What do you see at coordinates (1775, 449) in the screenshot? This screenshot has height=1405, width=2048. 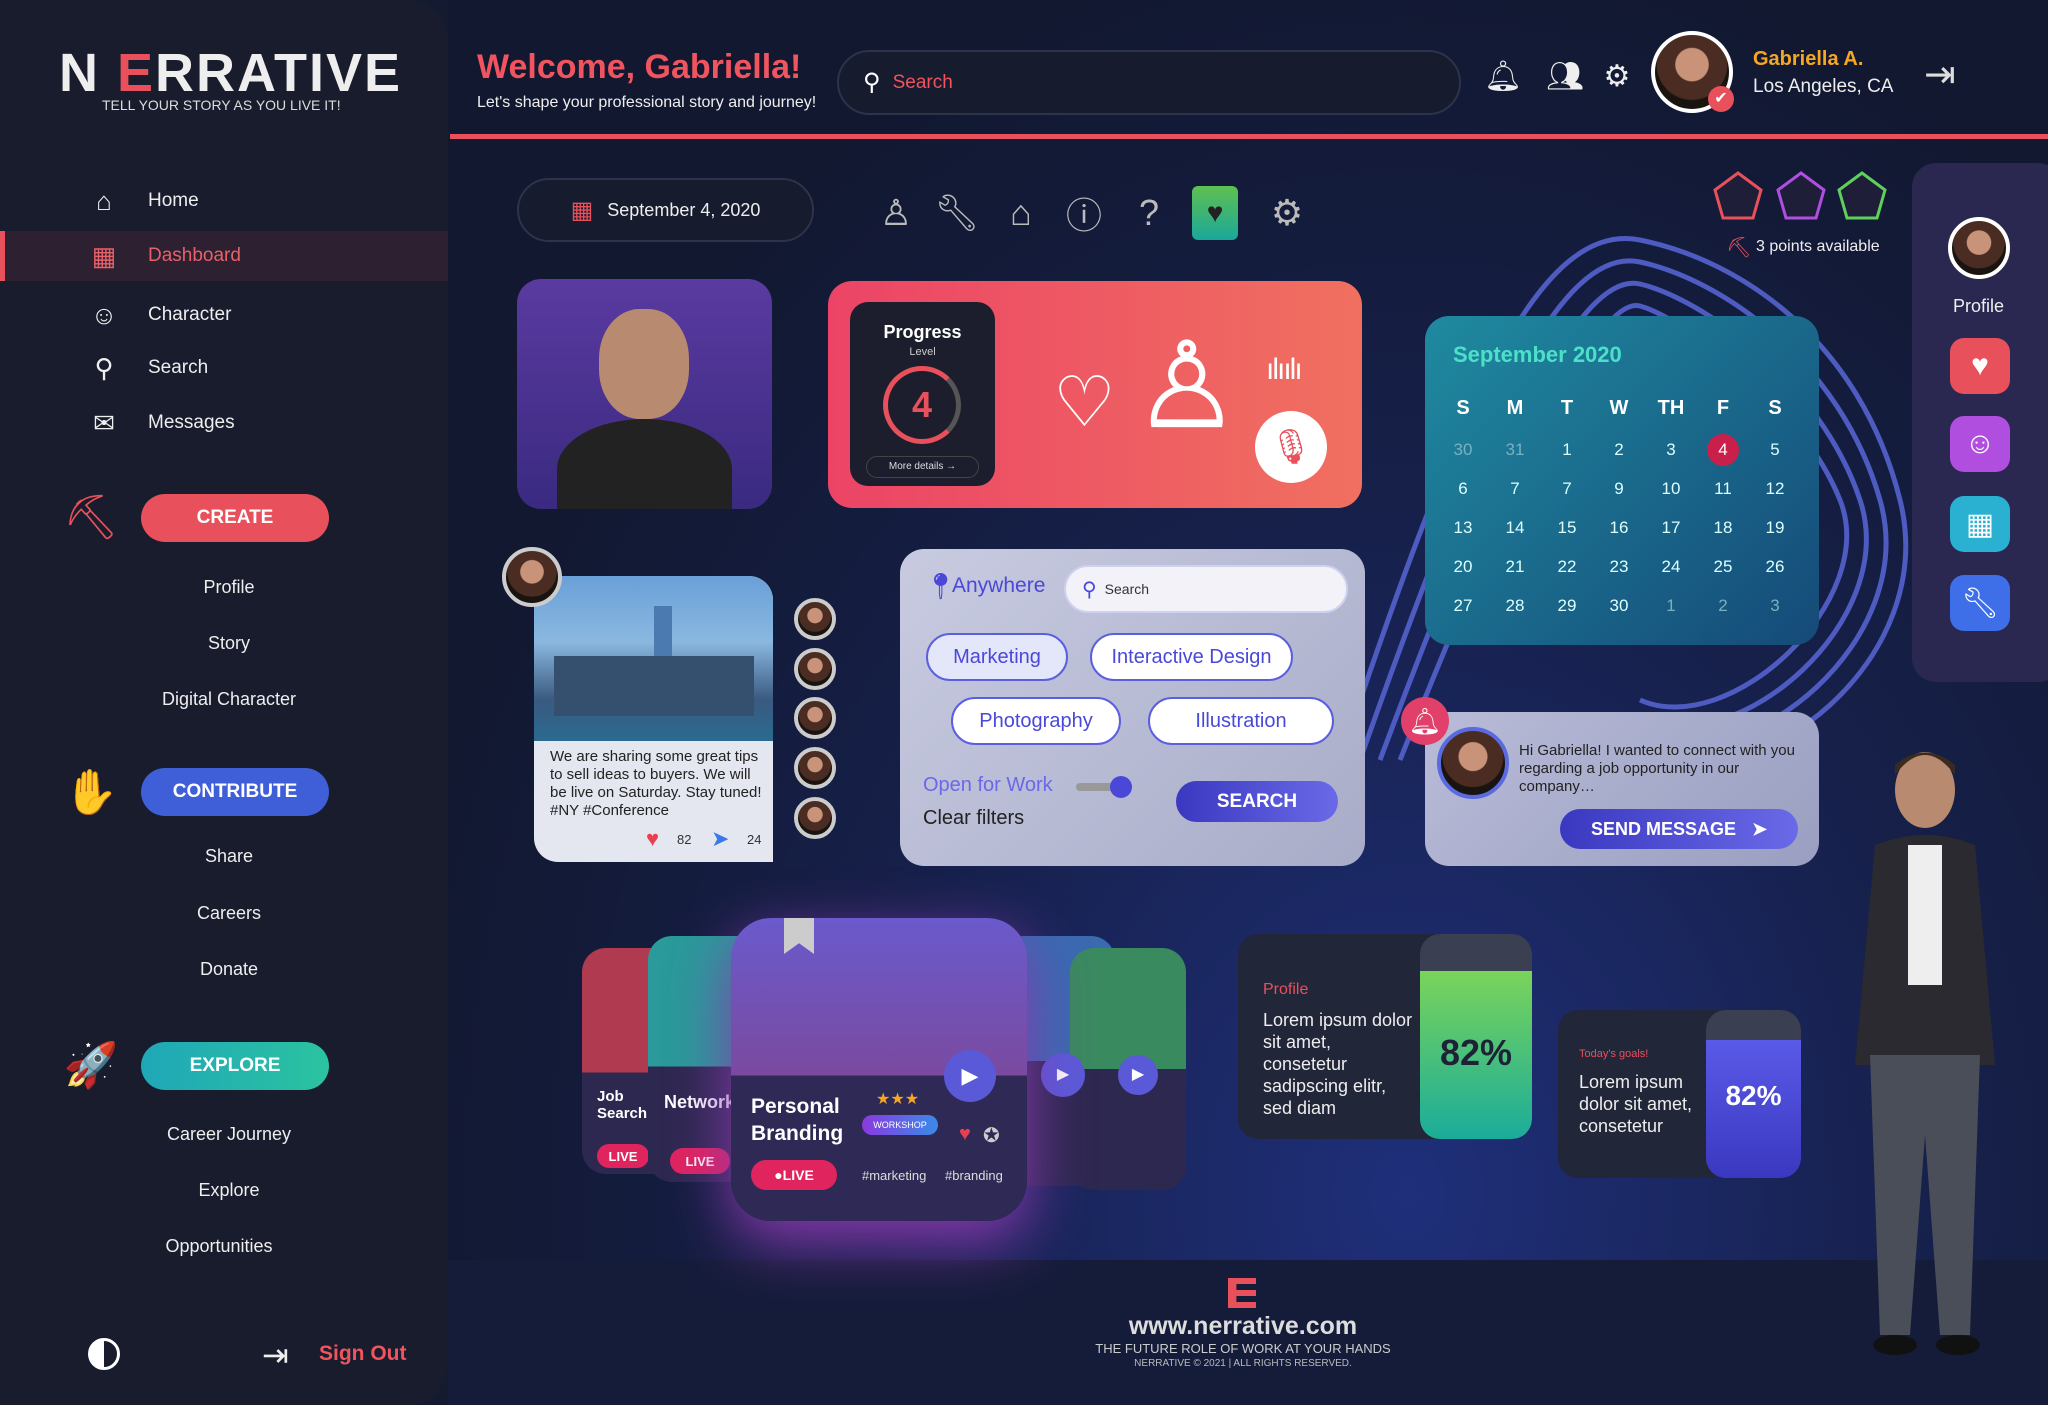 I see `calendar-day: 5` at bounding box center [1775, 449].